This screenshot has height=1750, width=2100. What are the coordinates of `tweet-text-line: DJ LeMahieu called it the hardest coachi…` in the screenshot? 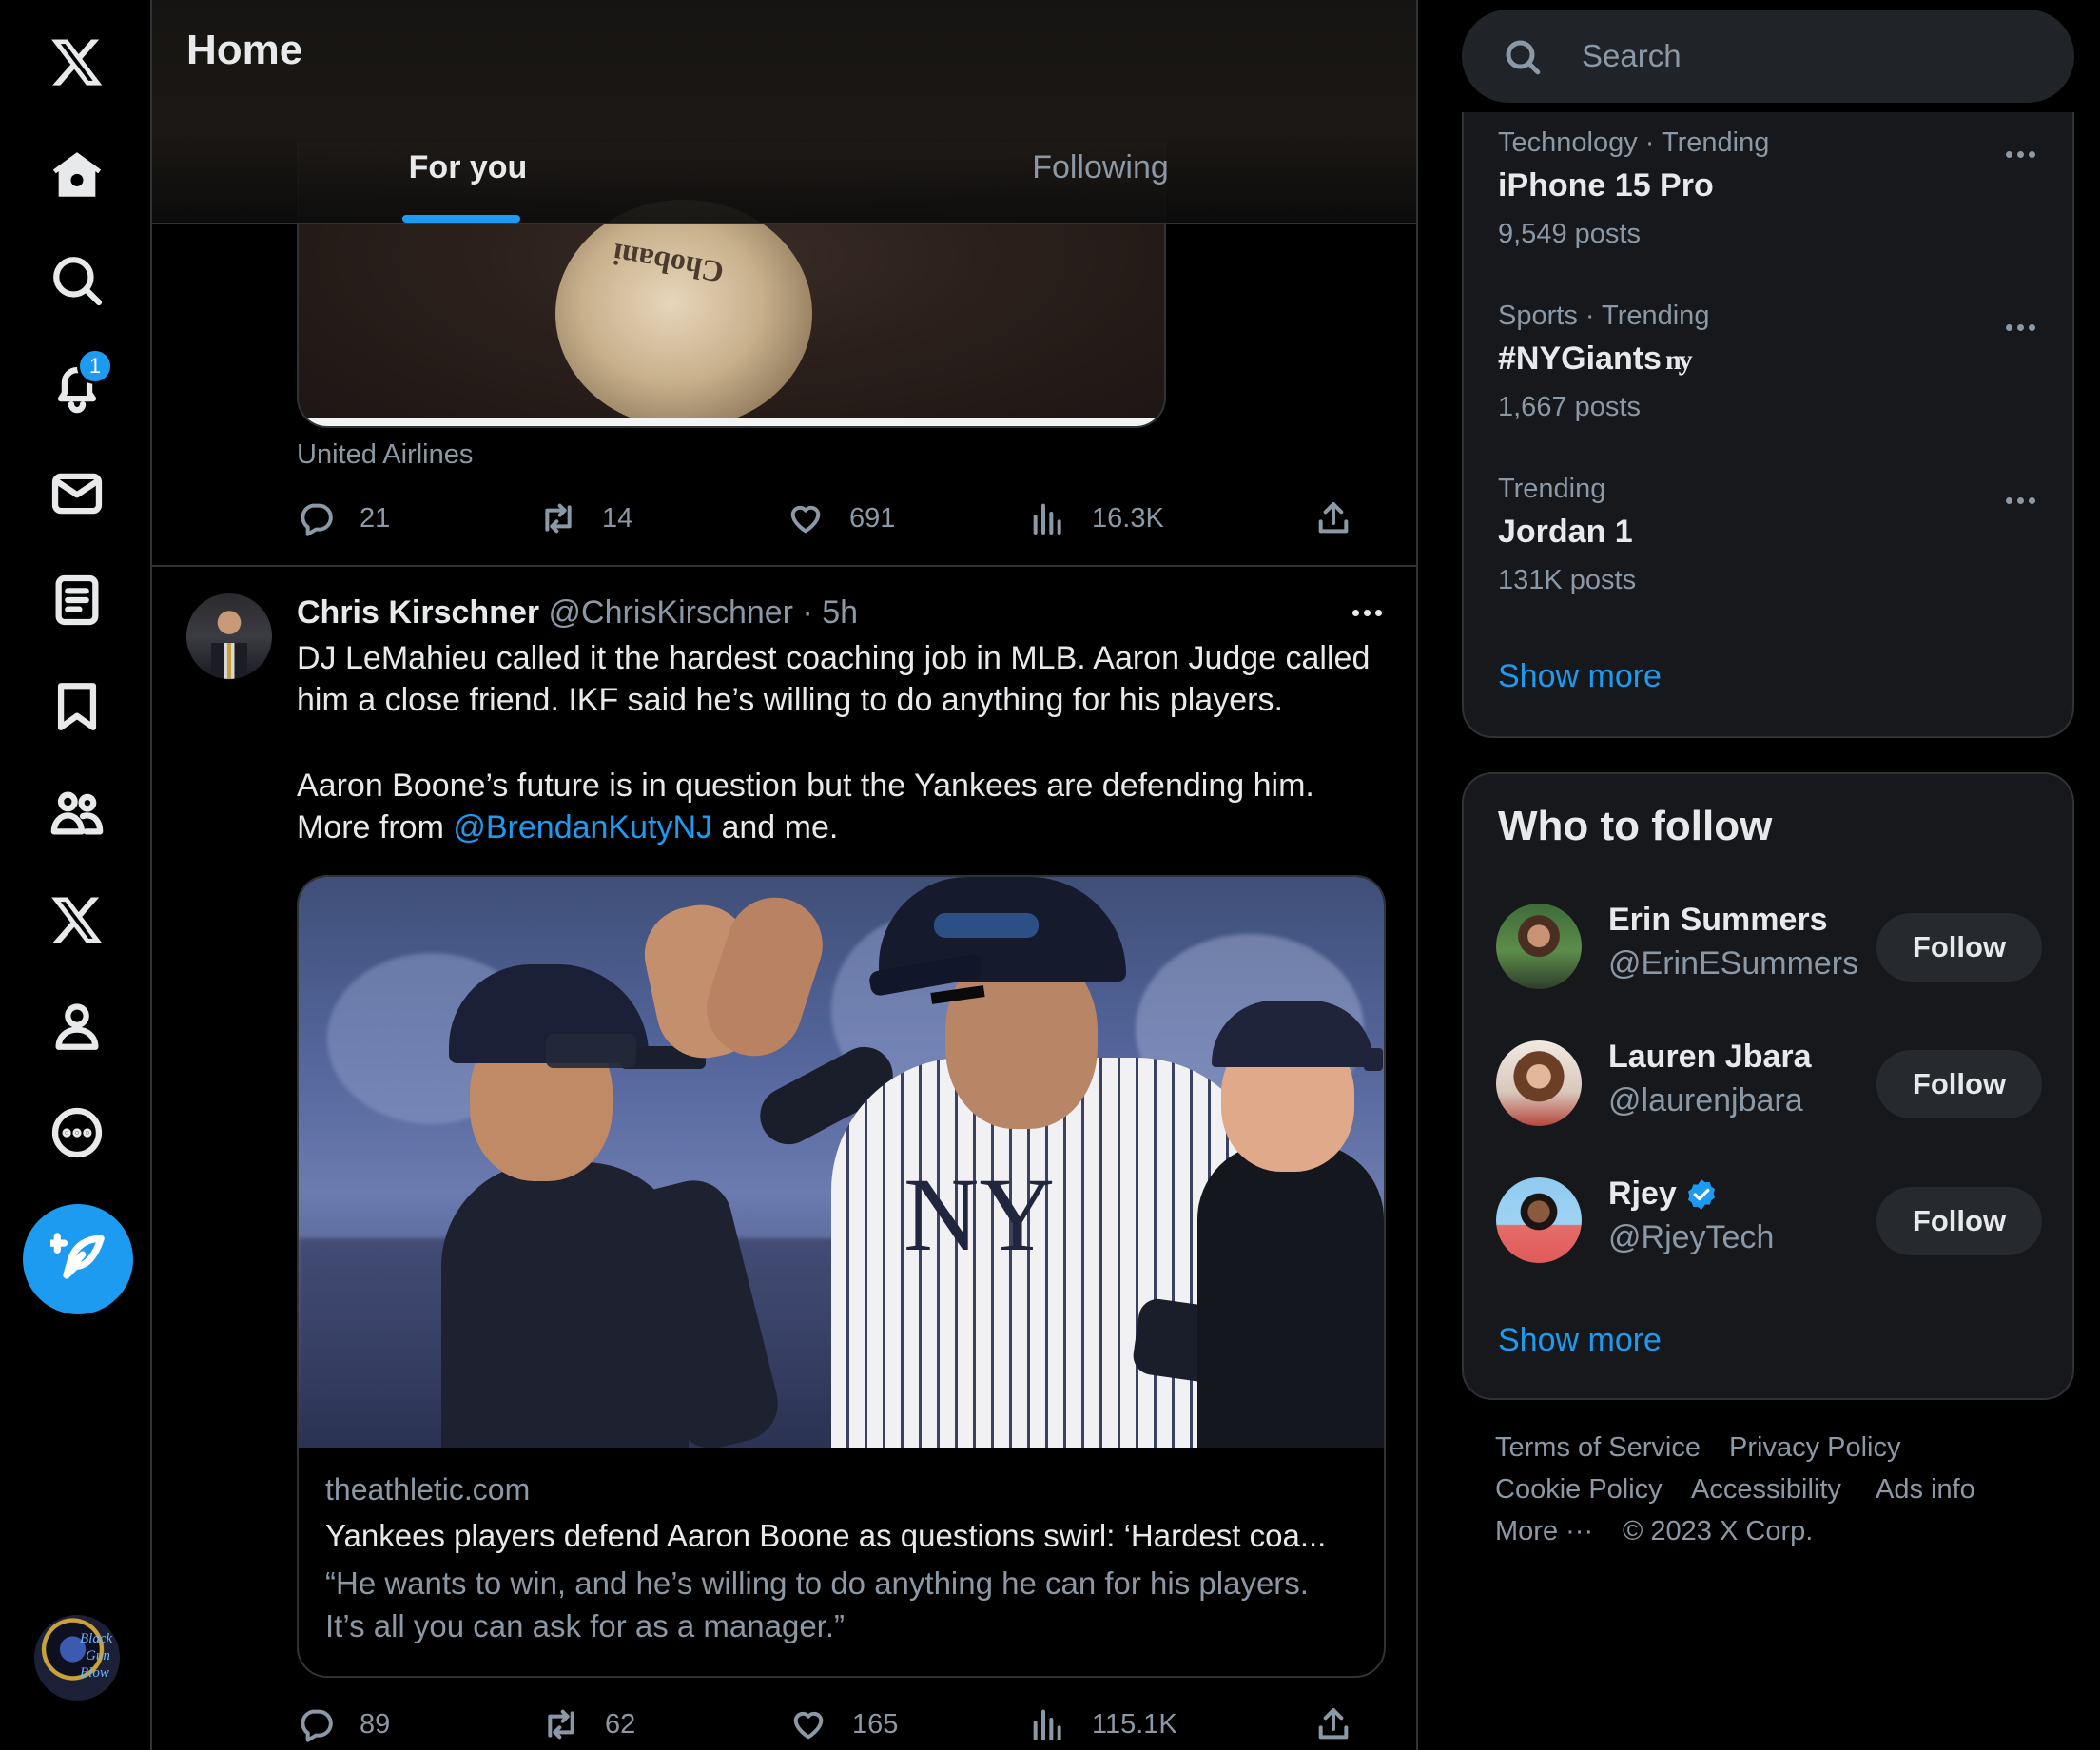 It's located at (834, 658).